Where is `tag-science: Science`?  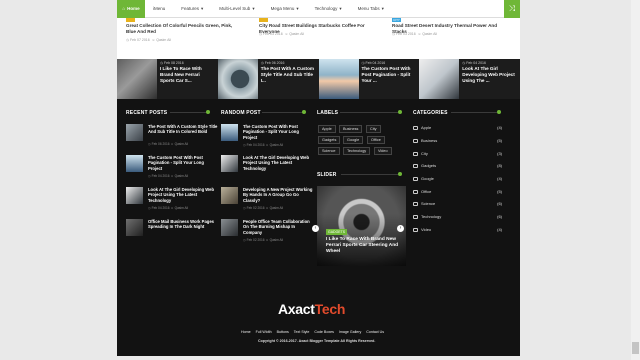
tag-science: Science is located at coordinates (329, 151).